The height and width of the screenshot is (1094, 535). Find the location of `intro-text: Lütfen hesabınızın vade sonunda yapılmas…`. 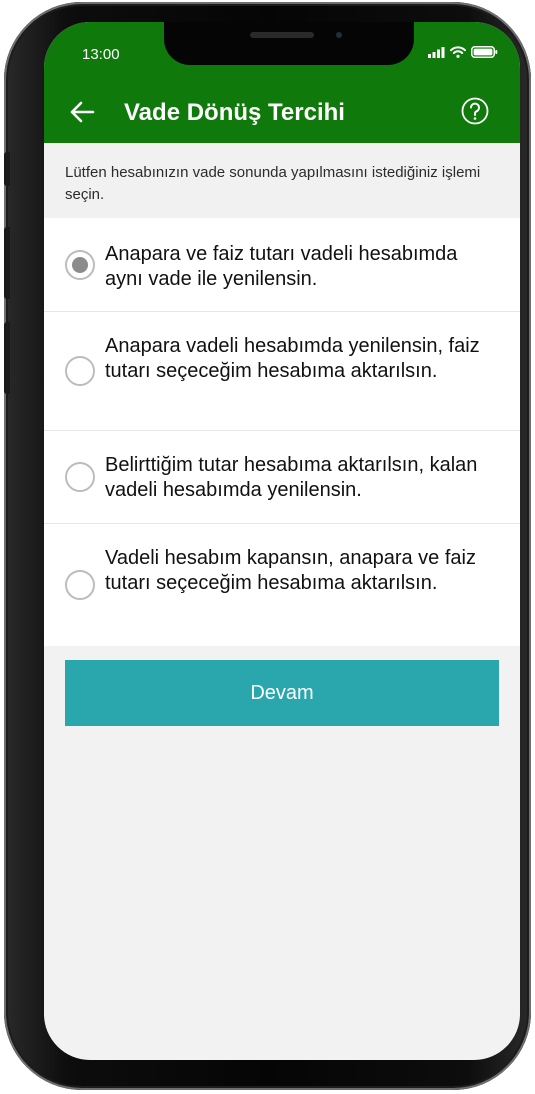

intro-text: Lütfen hesabınızın vade sonunda yapılmas… is located at coordinates (273, 183).